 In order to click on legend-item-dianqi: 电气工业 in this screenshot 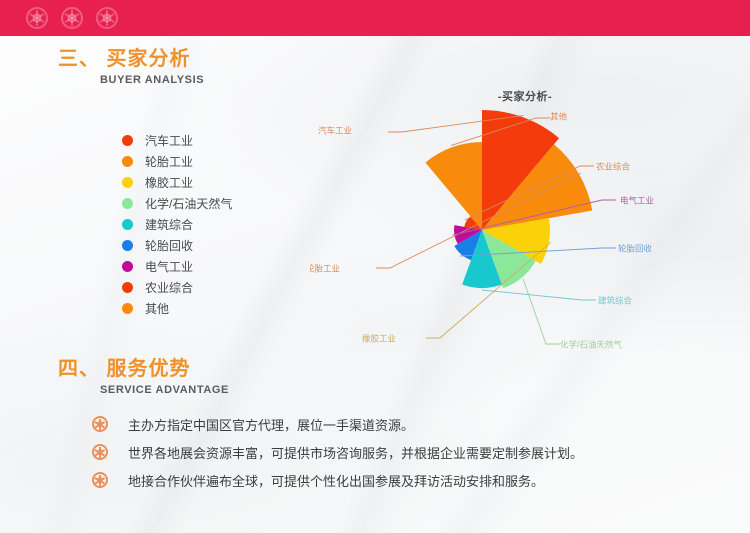, I will do `click(177, 266)`.